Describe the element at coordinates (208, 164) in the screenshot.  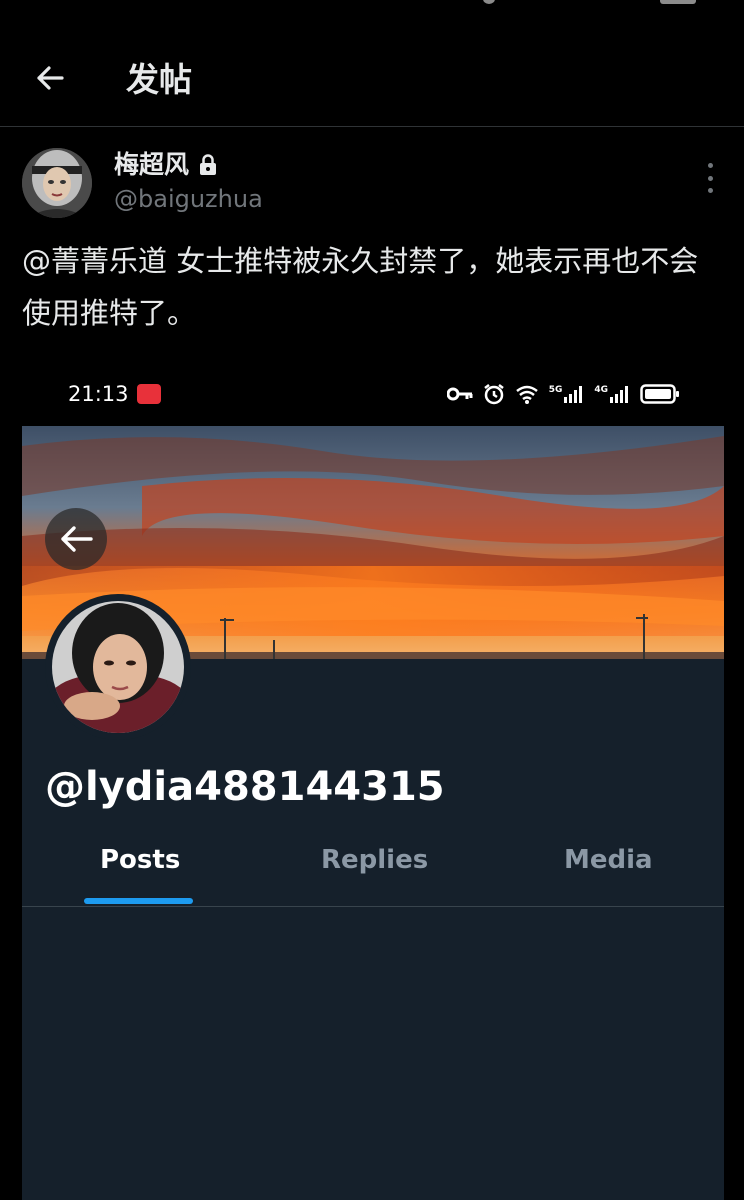
I see `lock-icon` at that location.